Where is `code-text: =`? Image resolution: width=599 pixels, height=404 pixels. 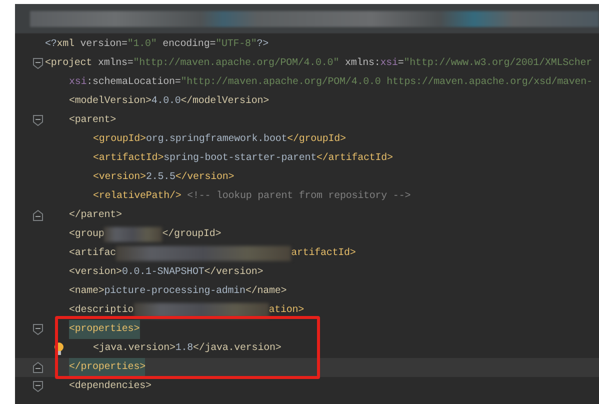 code-text: = is located at coordinates (401, 64).